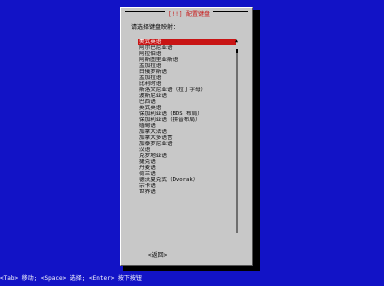  I want to click on keymap-option: 世界语, so click(187, 192).